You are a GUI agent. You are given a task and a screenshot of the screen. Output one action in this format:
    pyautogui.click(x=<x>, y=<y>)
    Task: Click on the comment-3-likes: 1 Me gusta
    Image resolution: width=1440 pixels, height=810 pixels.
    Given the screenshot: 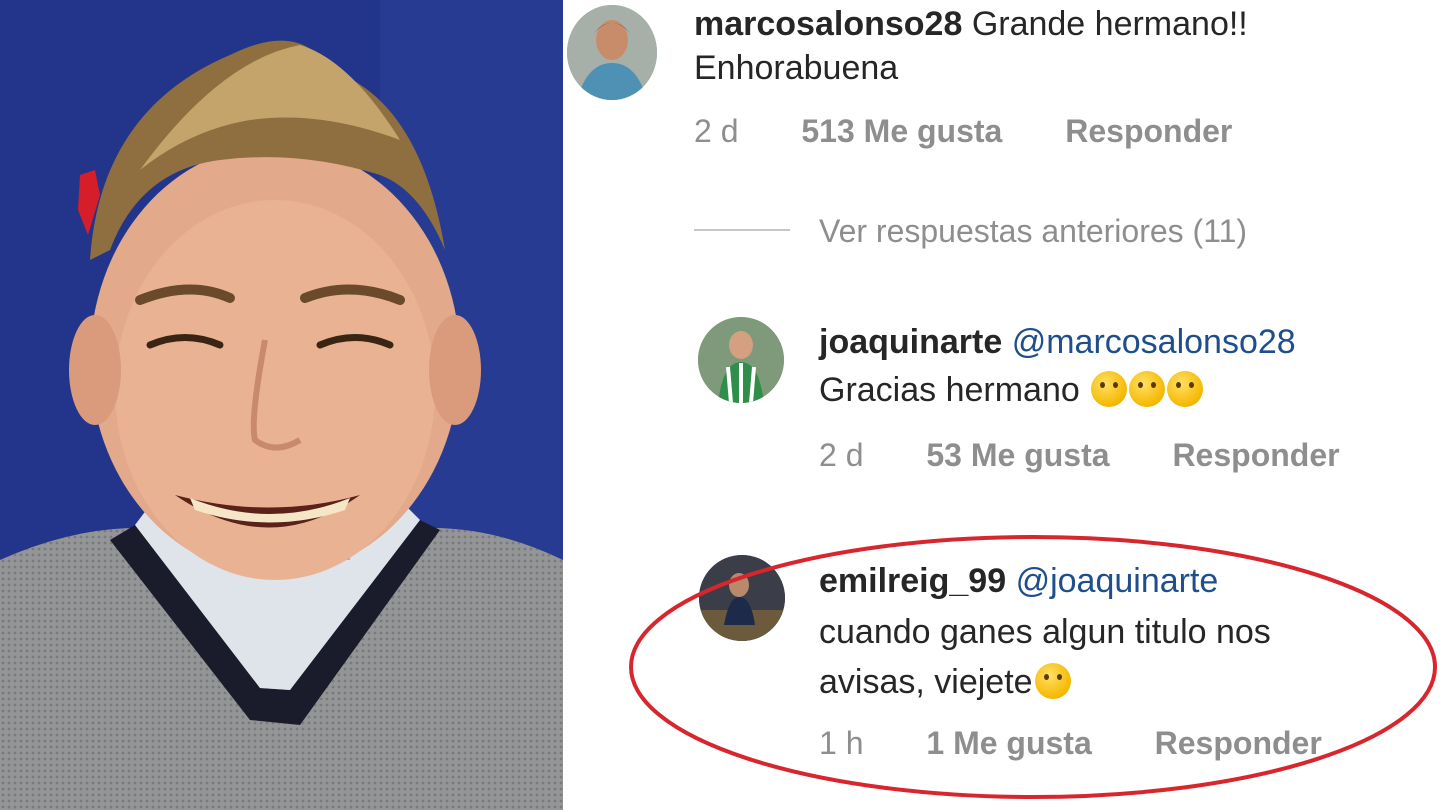 What is the action you would take?
    pyautogui.click(x=1008, y=743)
    